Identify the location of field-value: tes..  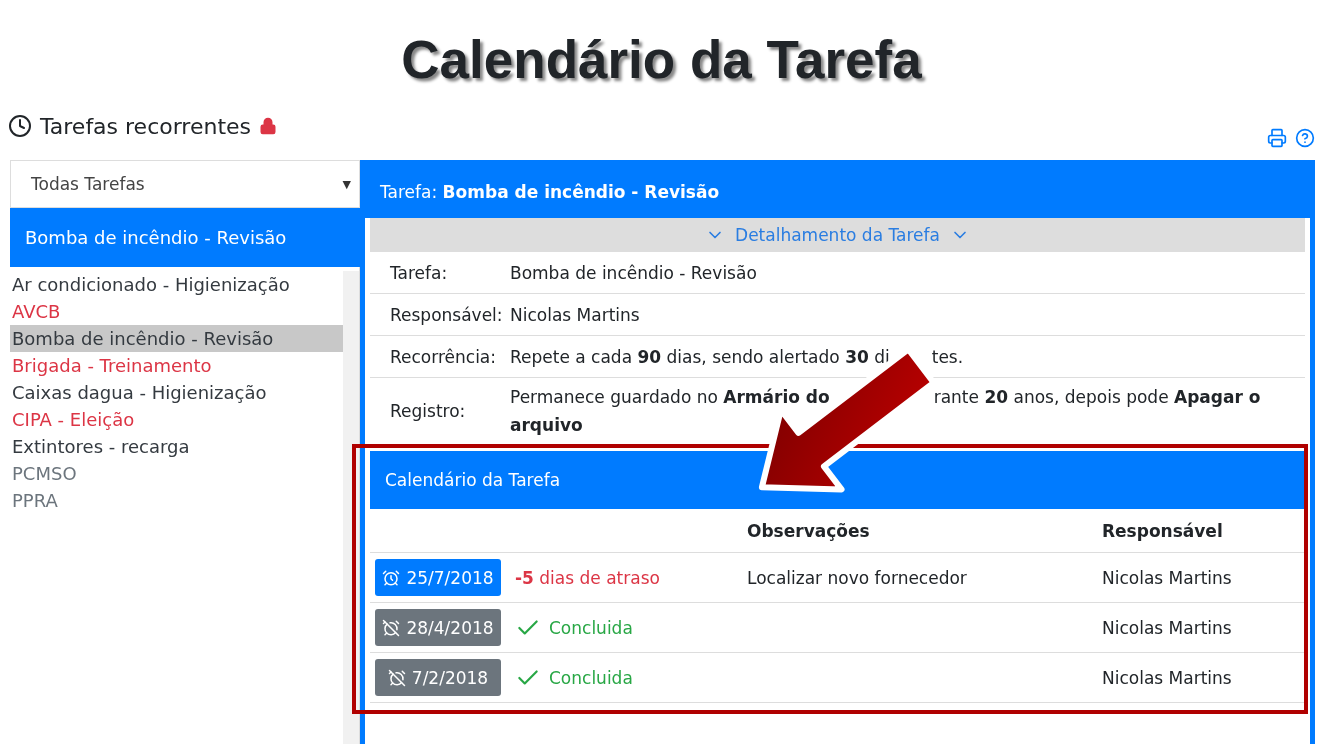
(947, 357).